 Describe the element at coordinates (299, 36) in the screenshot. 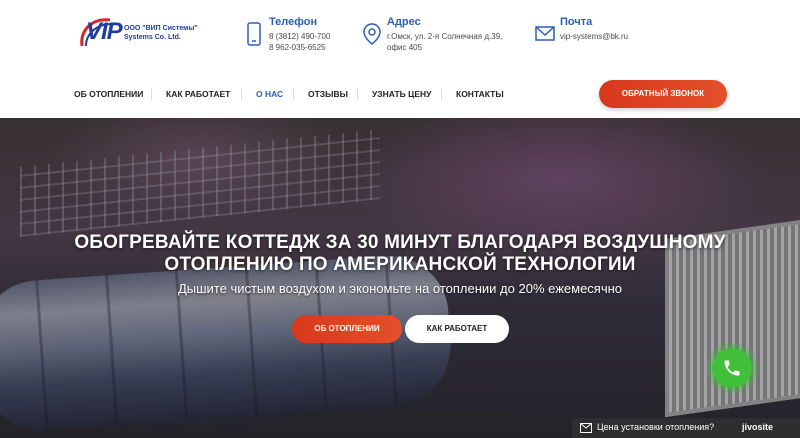

I see `phone-number-1: 8 (3812) 490-700` at that location.